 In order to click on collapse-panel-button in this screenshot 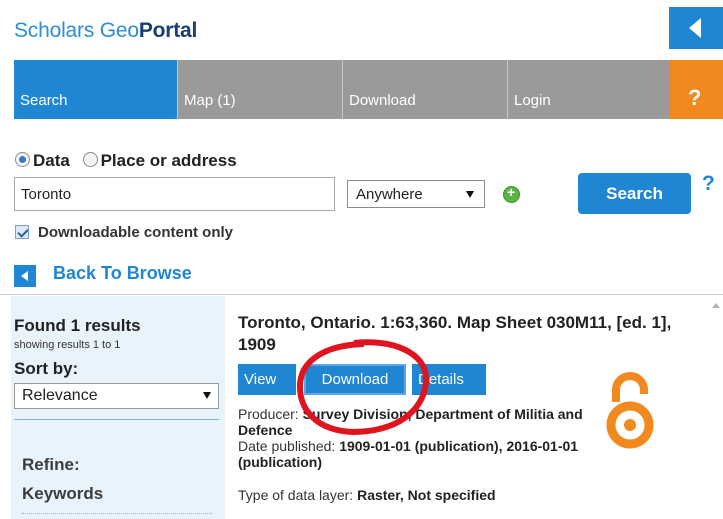, I will do `click(696, 28)`.